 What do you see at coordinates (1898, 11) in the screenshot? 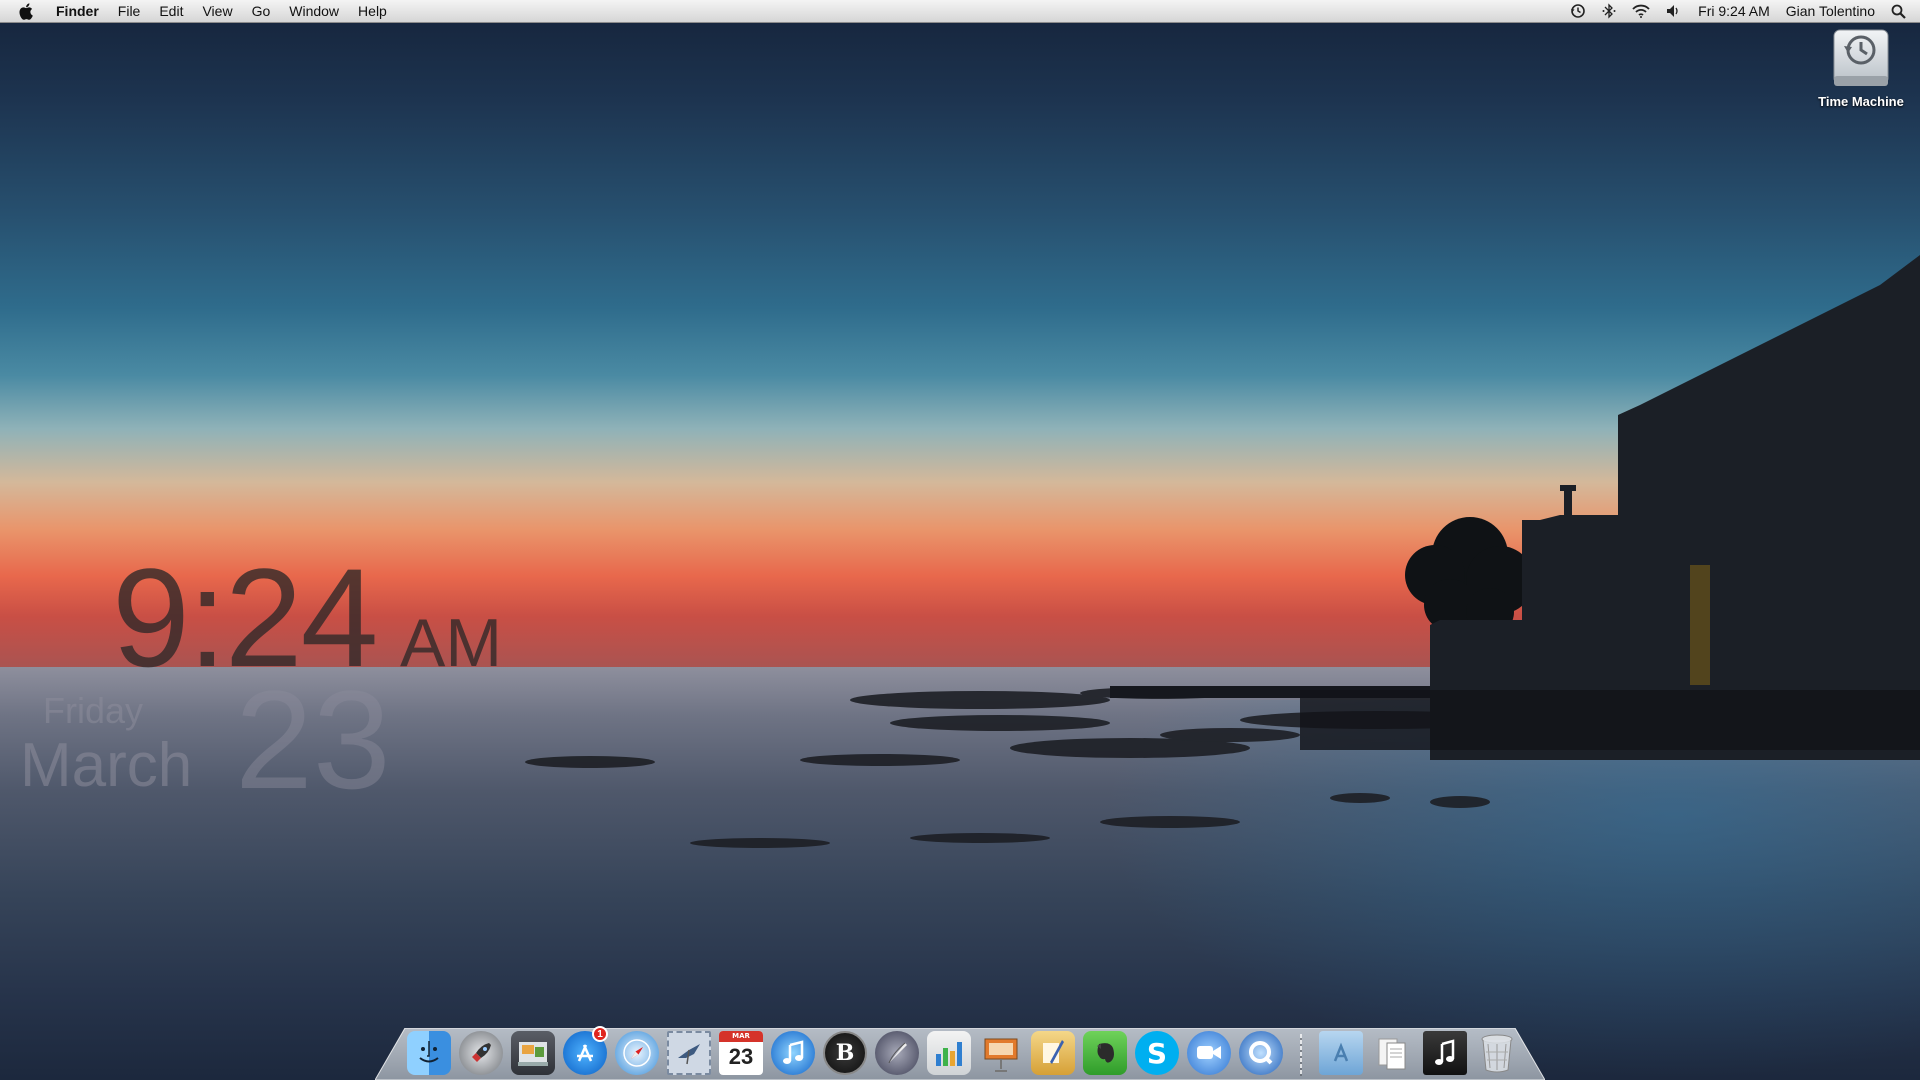
I see `spotlight-icon` at bounding box center [1898, 11].